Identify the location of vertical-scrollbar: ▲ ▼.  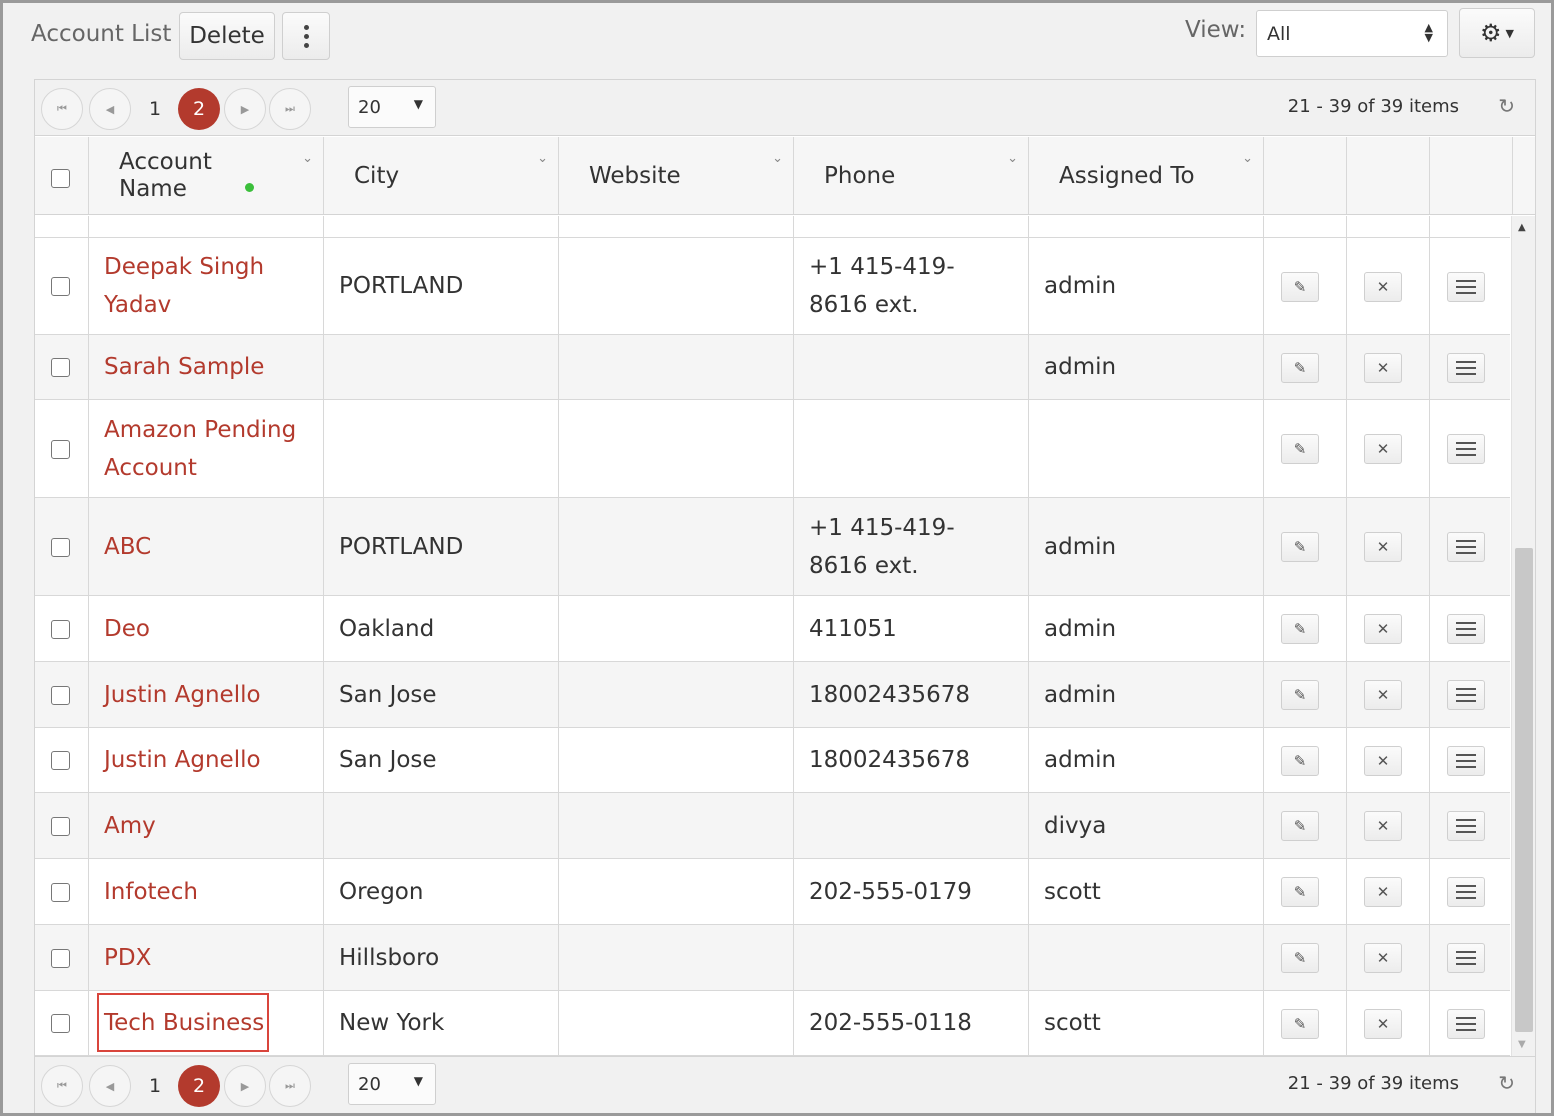
(1523, 636).